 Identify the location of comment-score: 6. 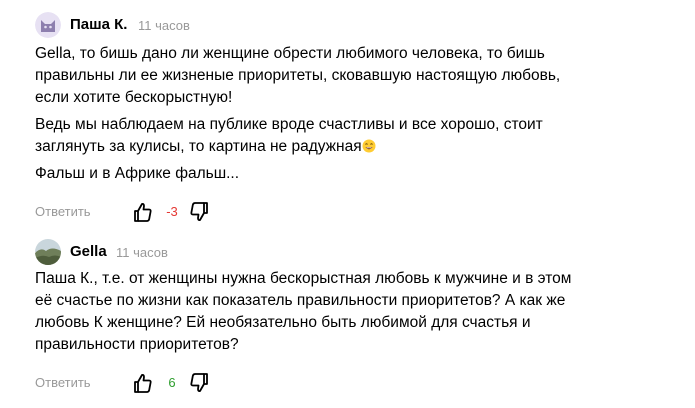
(172, 382).